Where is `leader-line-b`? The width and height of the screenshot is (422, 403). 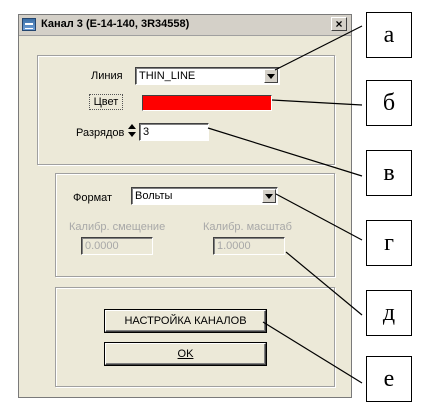
leader-line-b is located at coordinates (317, 102).